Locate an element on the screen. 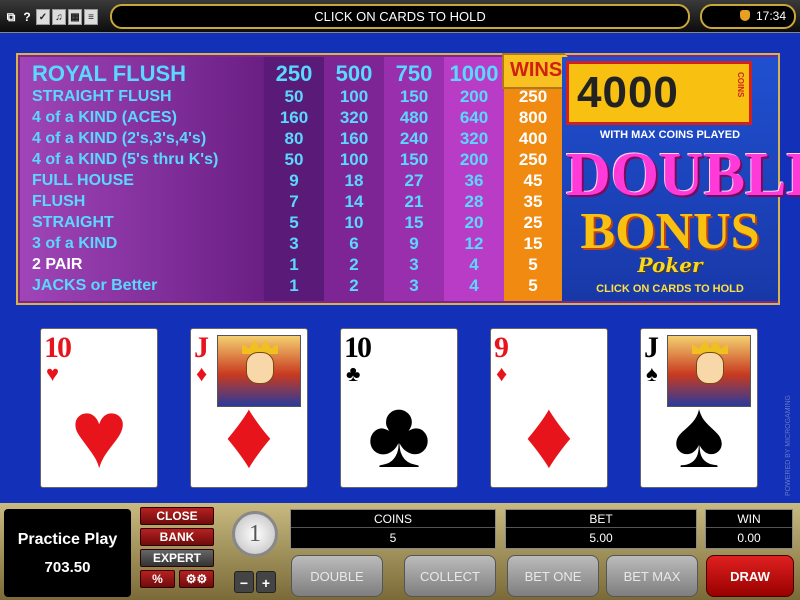 The image size is (800, 600). jackpot-coins-label: COINS is located at coordinates (740, 85).